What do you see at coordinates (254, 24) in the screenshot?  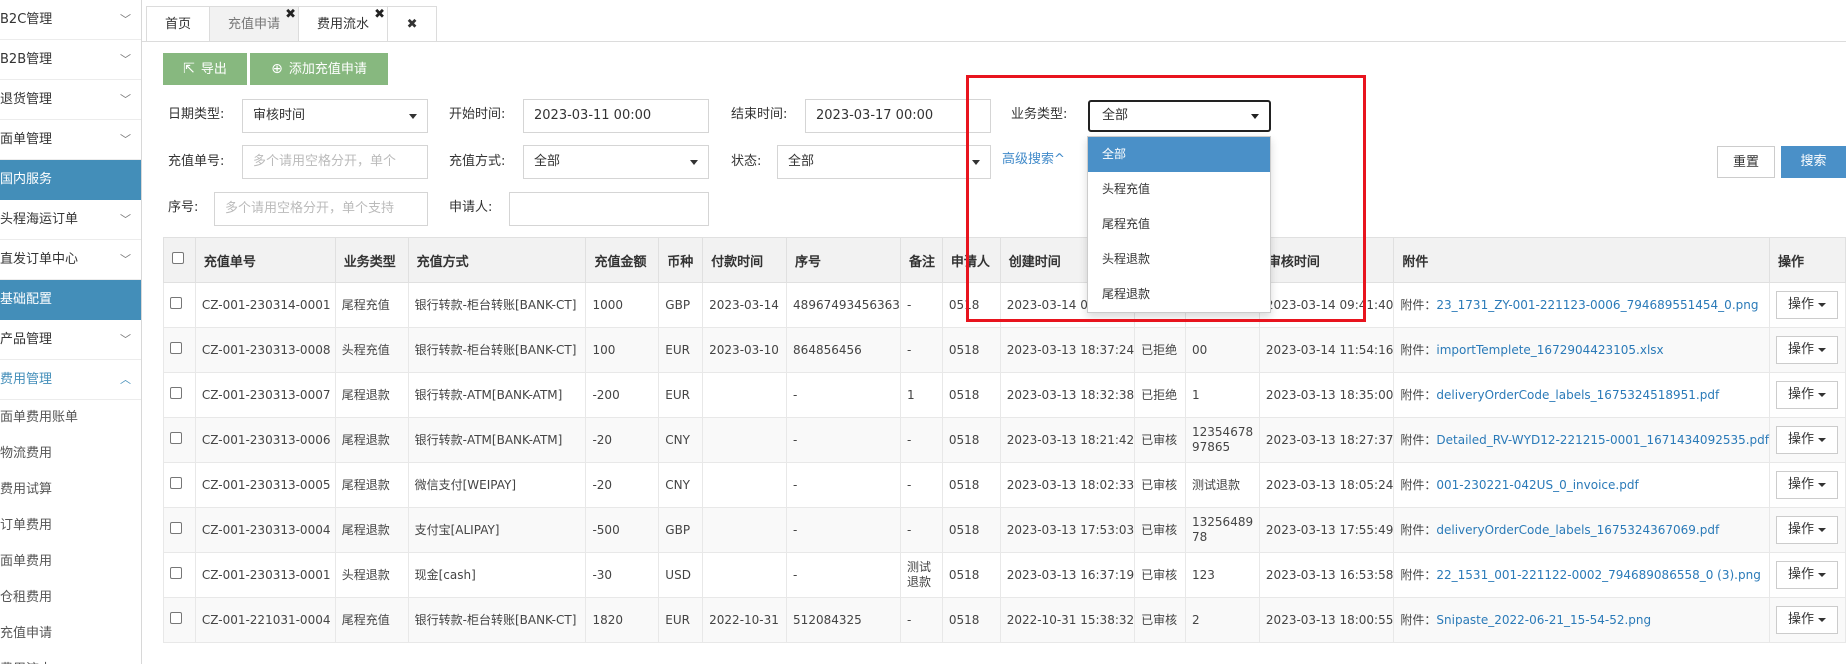 I see `tab-recharge-apply: 充值申请 ✖` at bounding box center [254, 24].